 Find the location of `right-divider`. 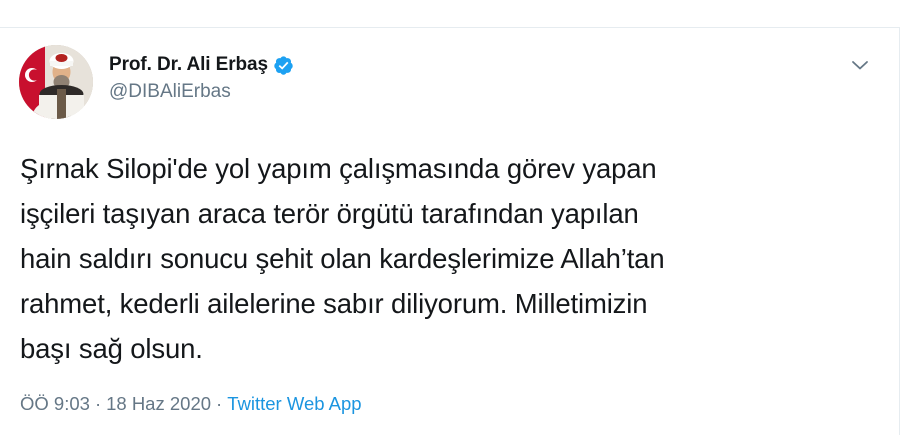

right-divider is located at coordinates (899, 231).